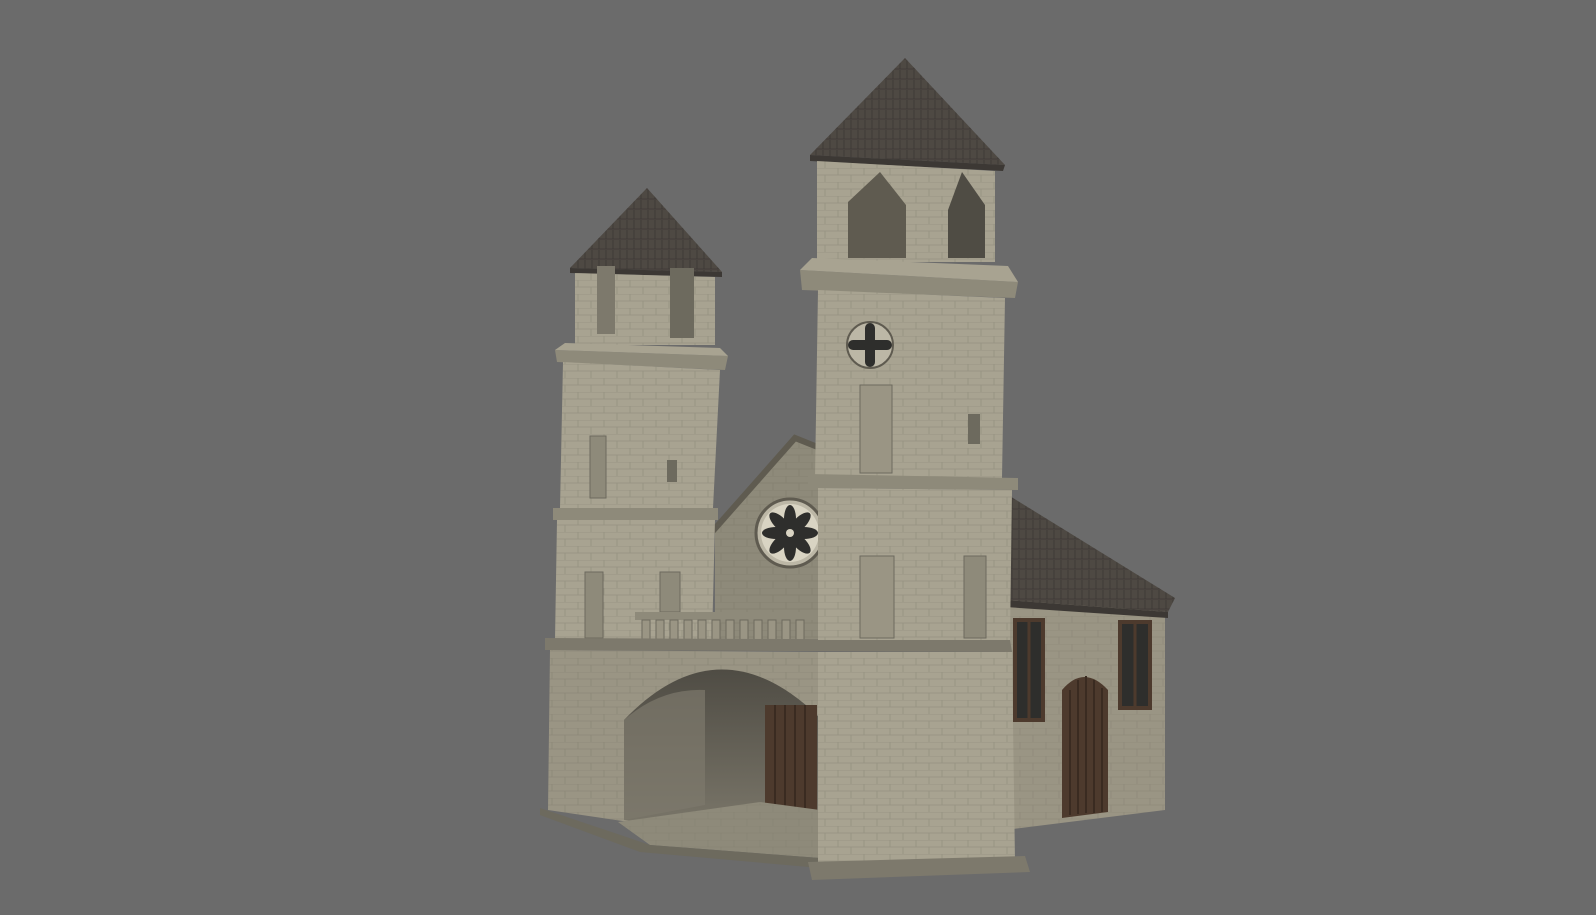  What do you see at coordinates (640, 414) in the screenshot?
I see `left-tower` at bounding box center [640, 414].